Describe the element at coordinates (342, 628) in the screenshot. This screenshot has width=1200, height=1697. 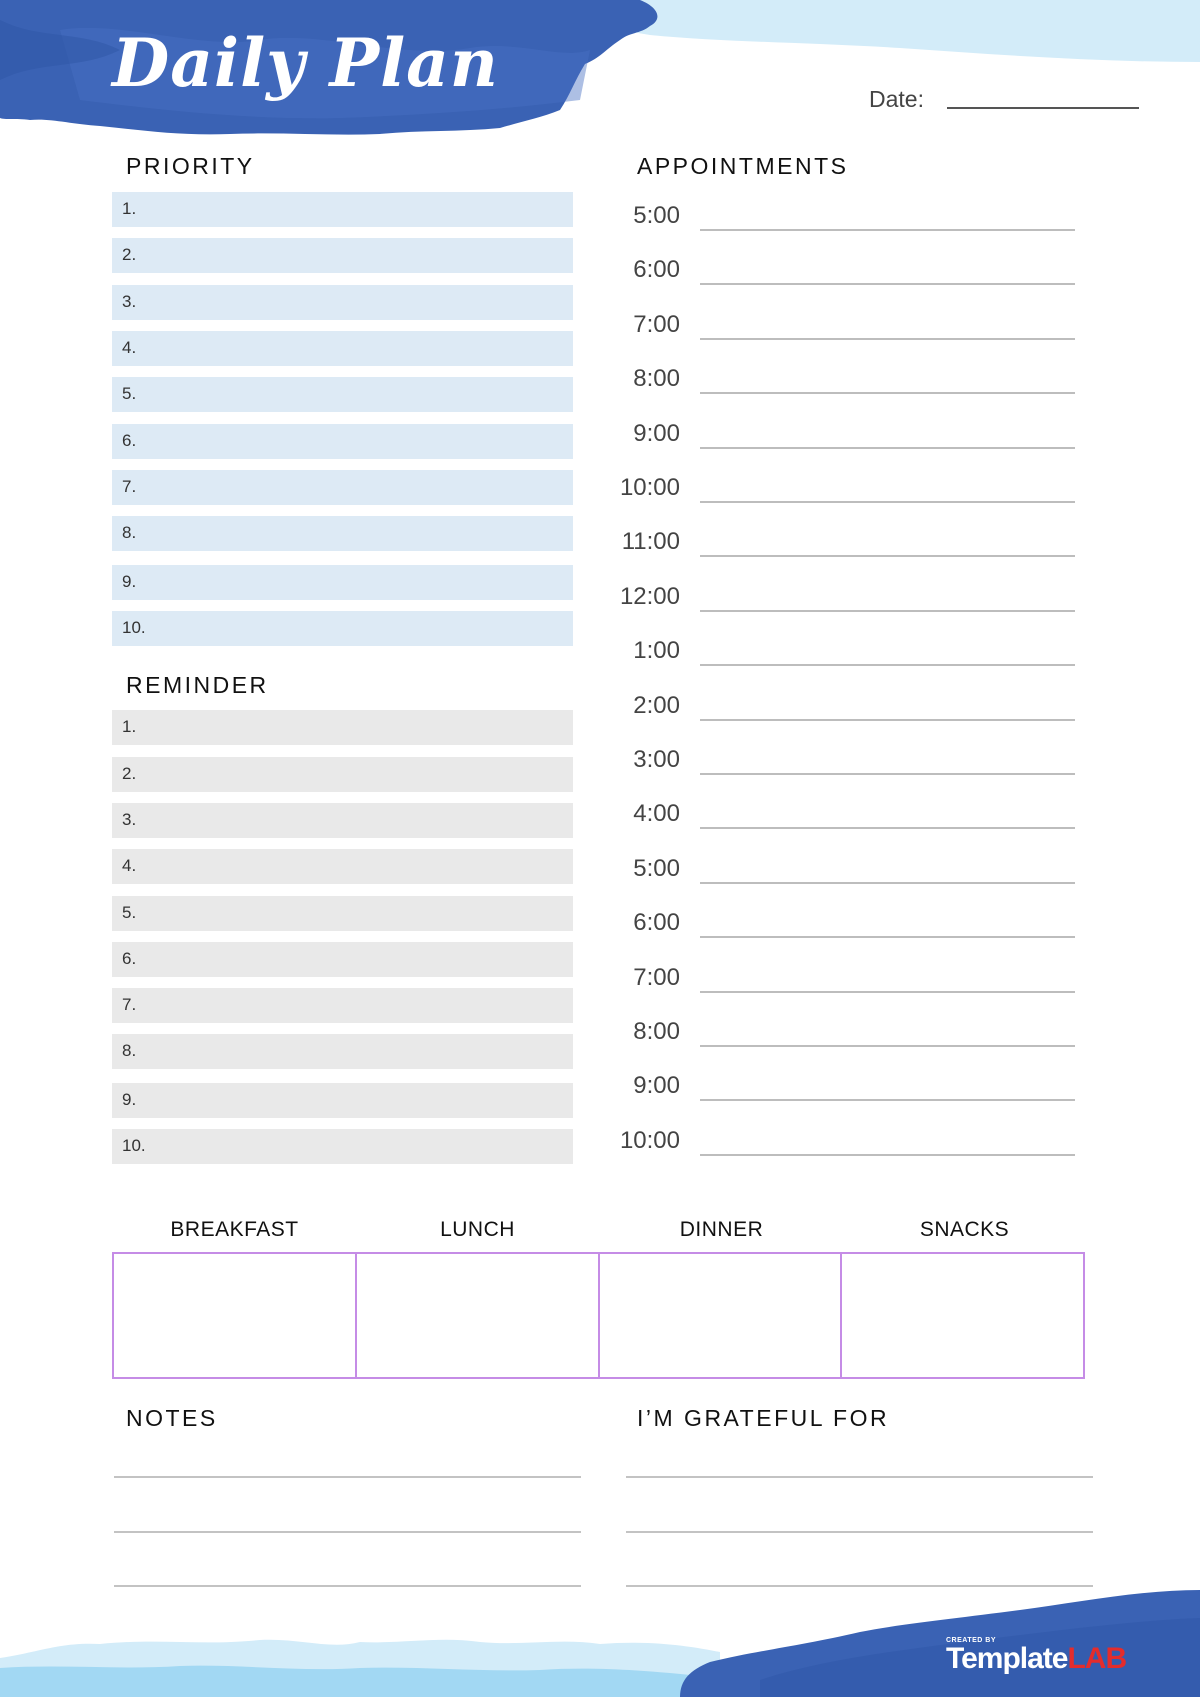
I see `priority-row: 10.` at that location.